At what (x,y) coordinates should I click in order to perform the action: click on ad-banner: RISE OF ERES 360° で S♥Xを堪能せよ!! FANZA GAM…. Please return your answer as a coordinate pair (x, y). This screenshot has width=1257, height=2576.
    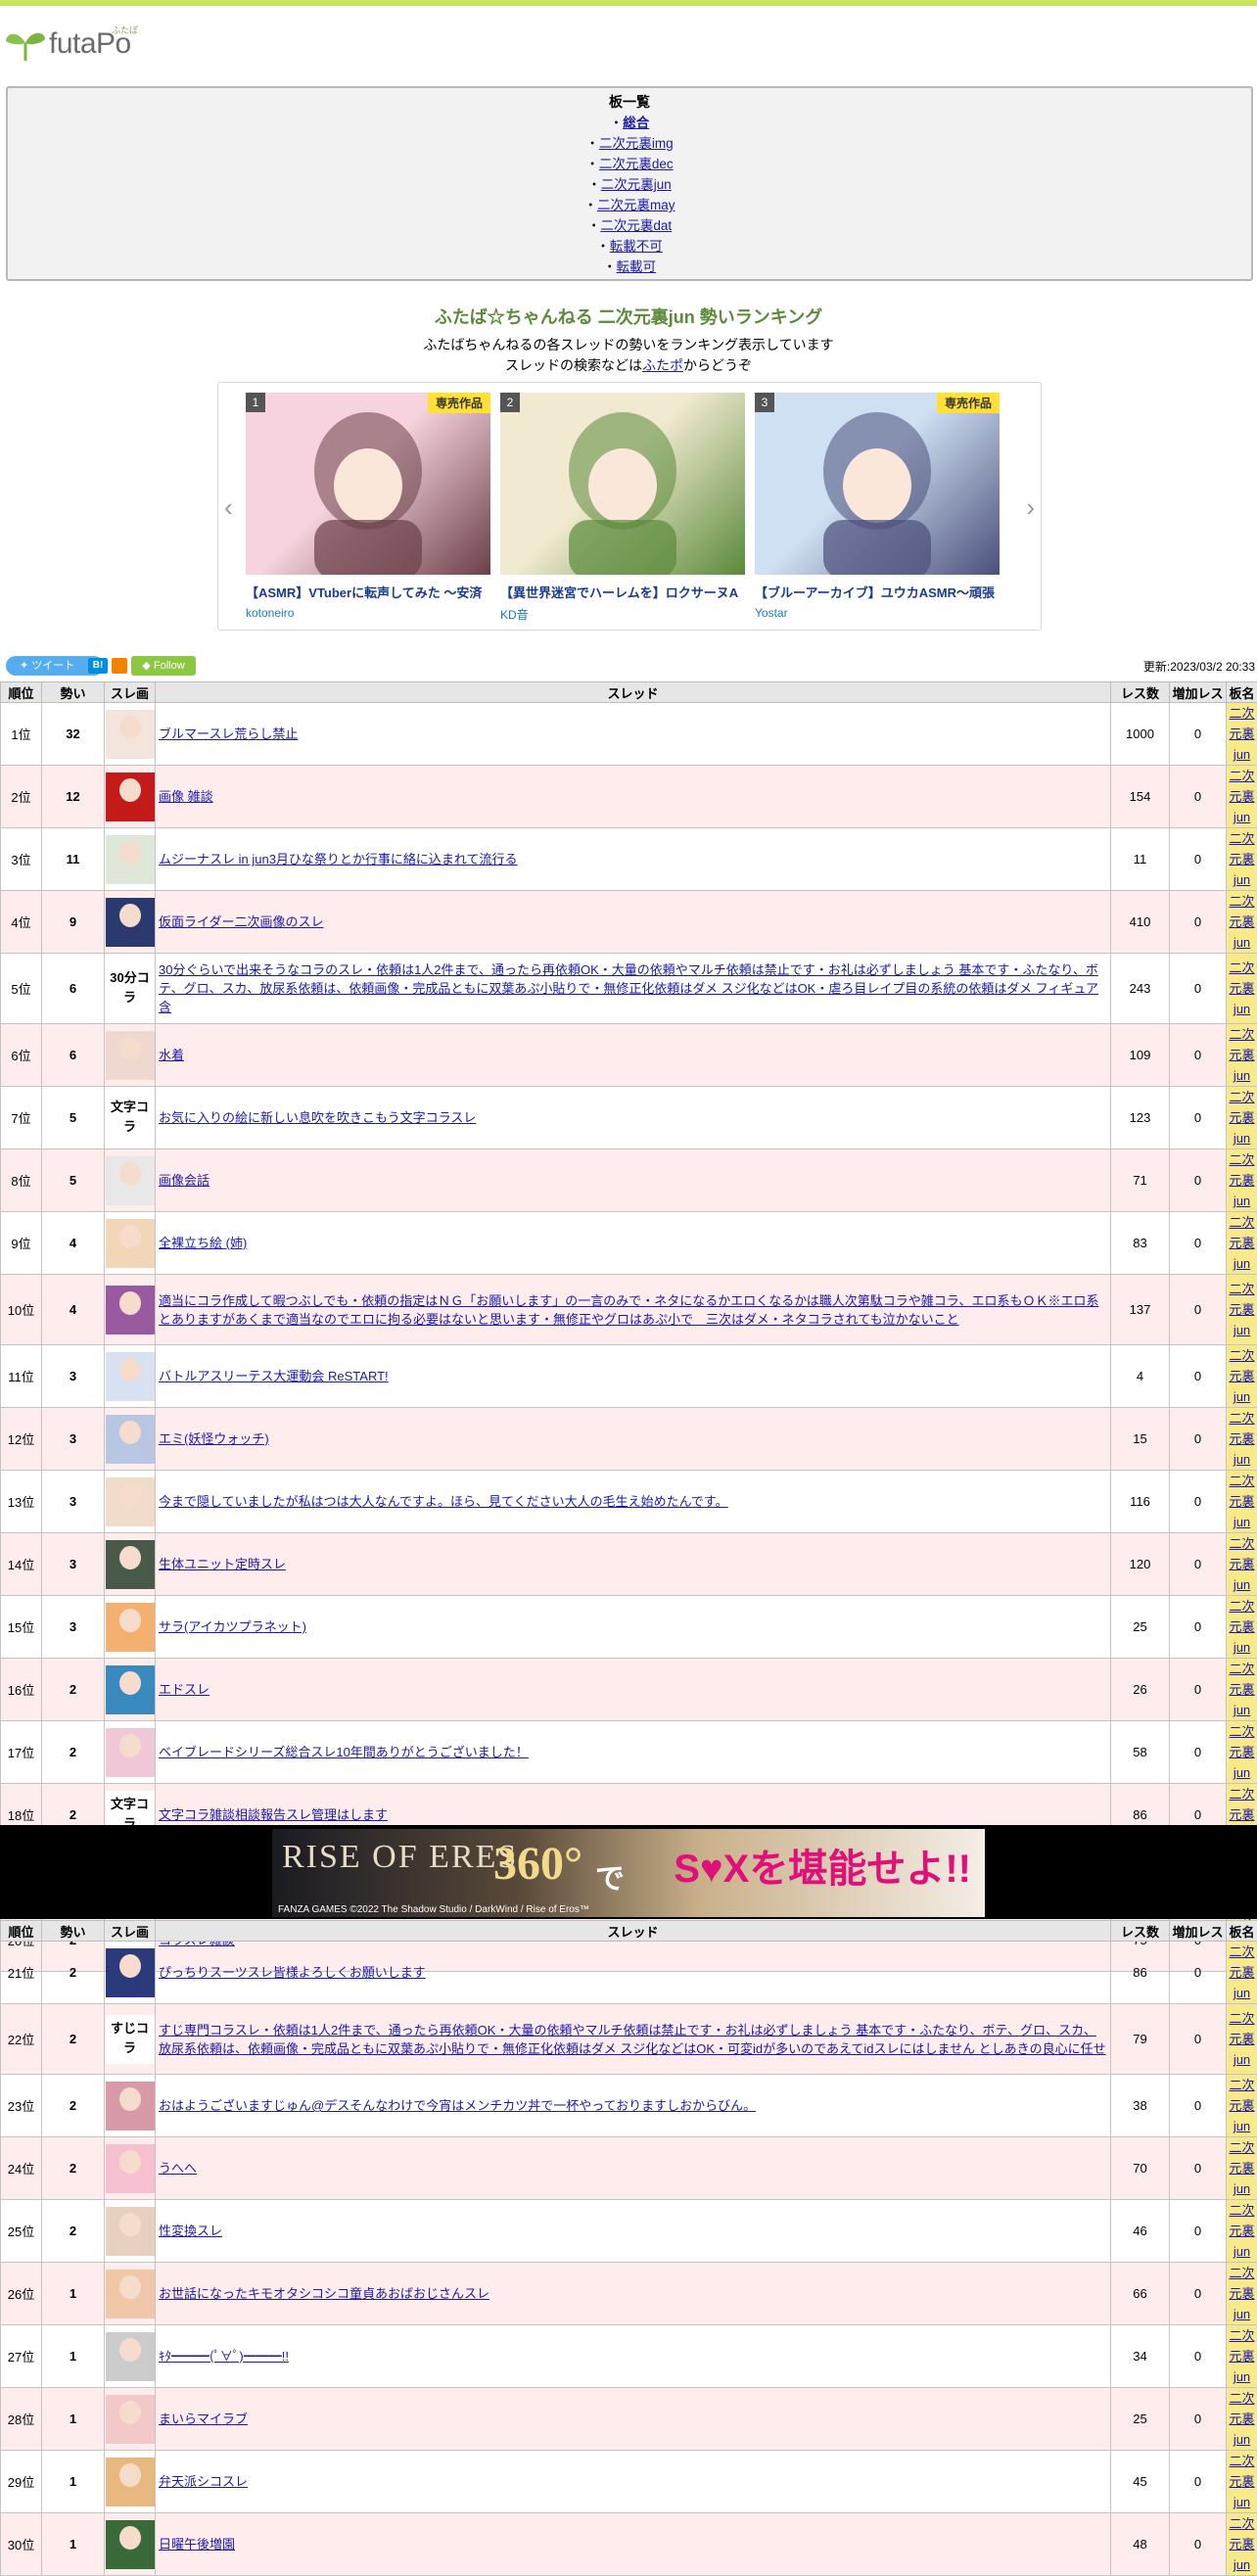
    Looking at the image, I should click on (628, 1872).